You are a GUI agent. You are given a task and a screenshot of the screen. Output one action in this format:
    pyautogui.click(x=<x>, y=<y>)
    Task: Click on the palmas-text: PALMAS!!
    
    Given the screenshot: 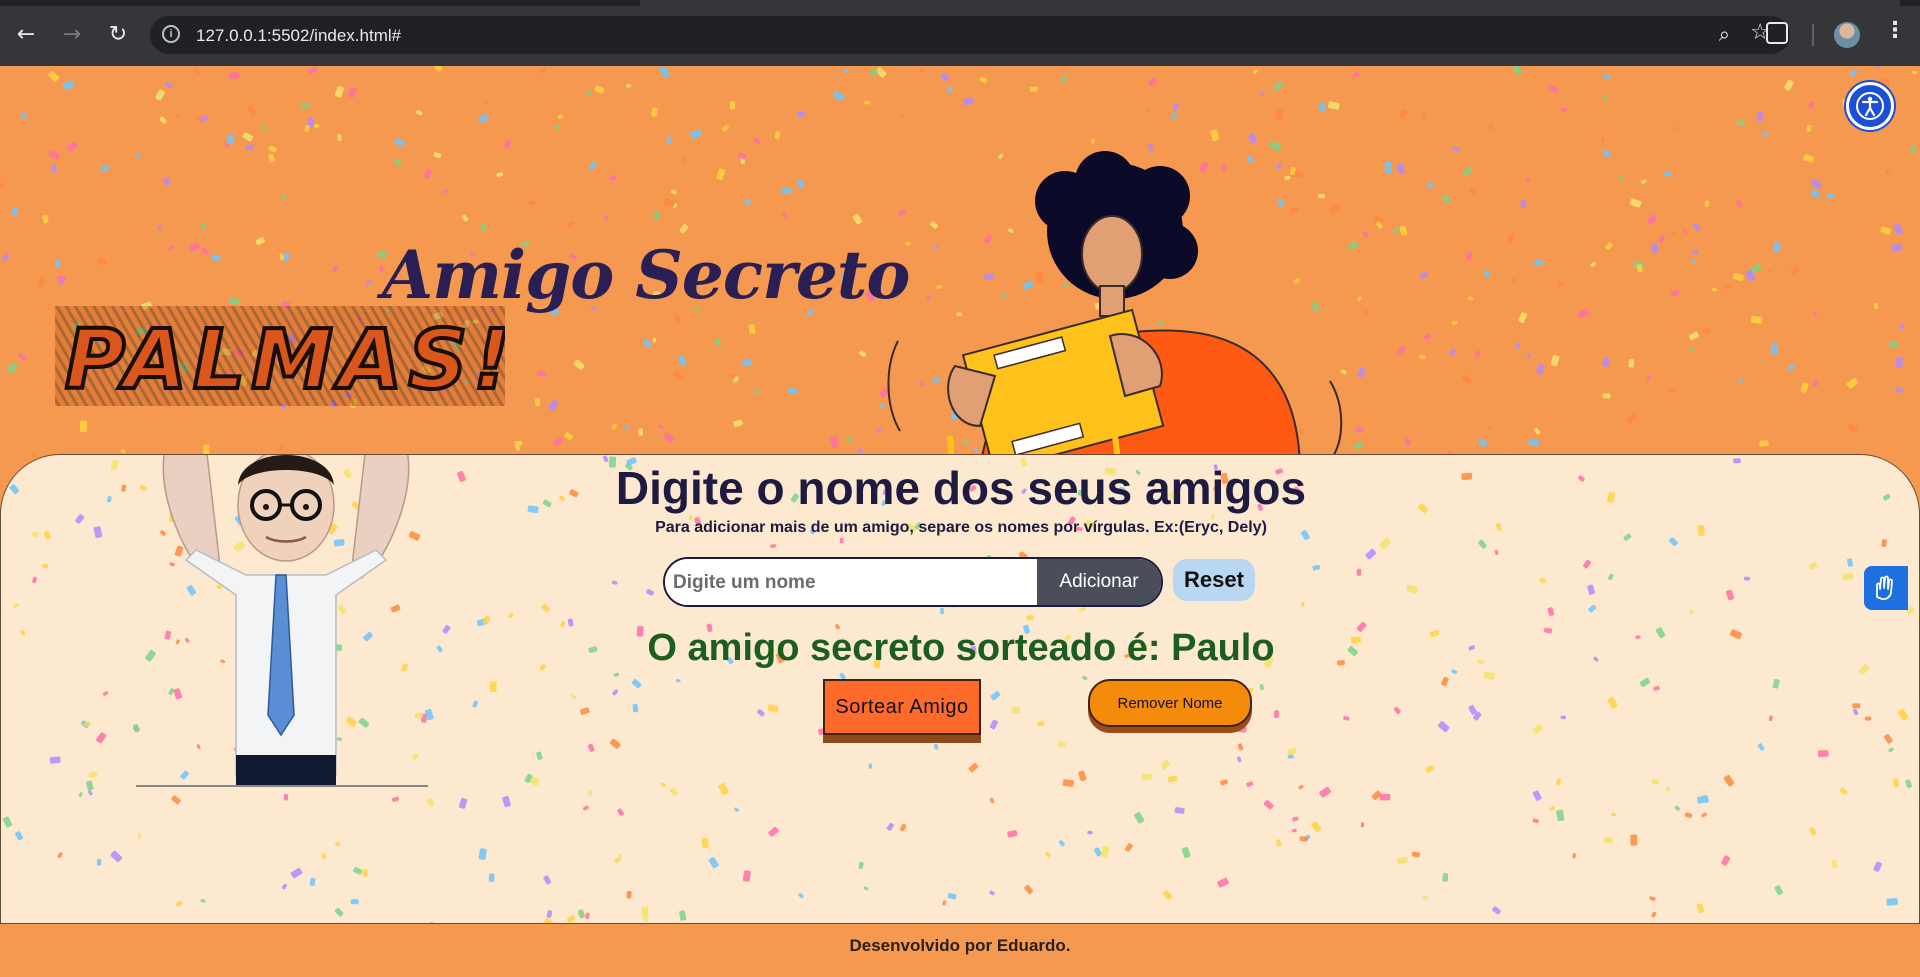 What is the action you would take?
    pyautogui.click(x=285, y=359)
    